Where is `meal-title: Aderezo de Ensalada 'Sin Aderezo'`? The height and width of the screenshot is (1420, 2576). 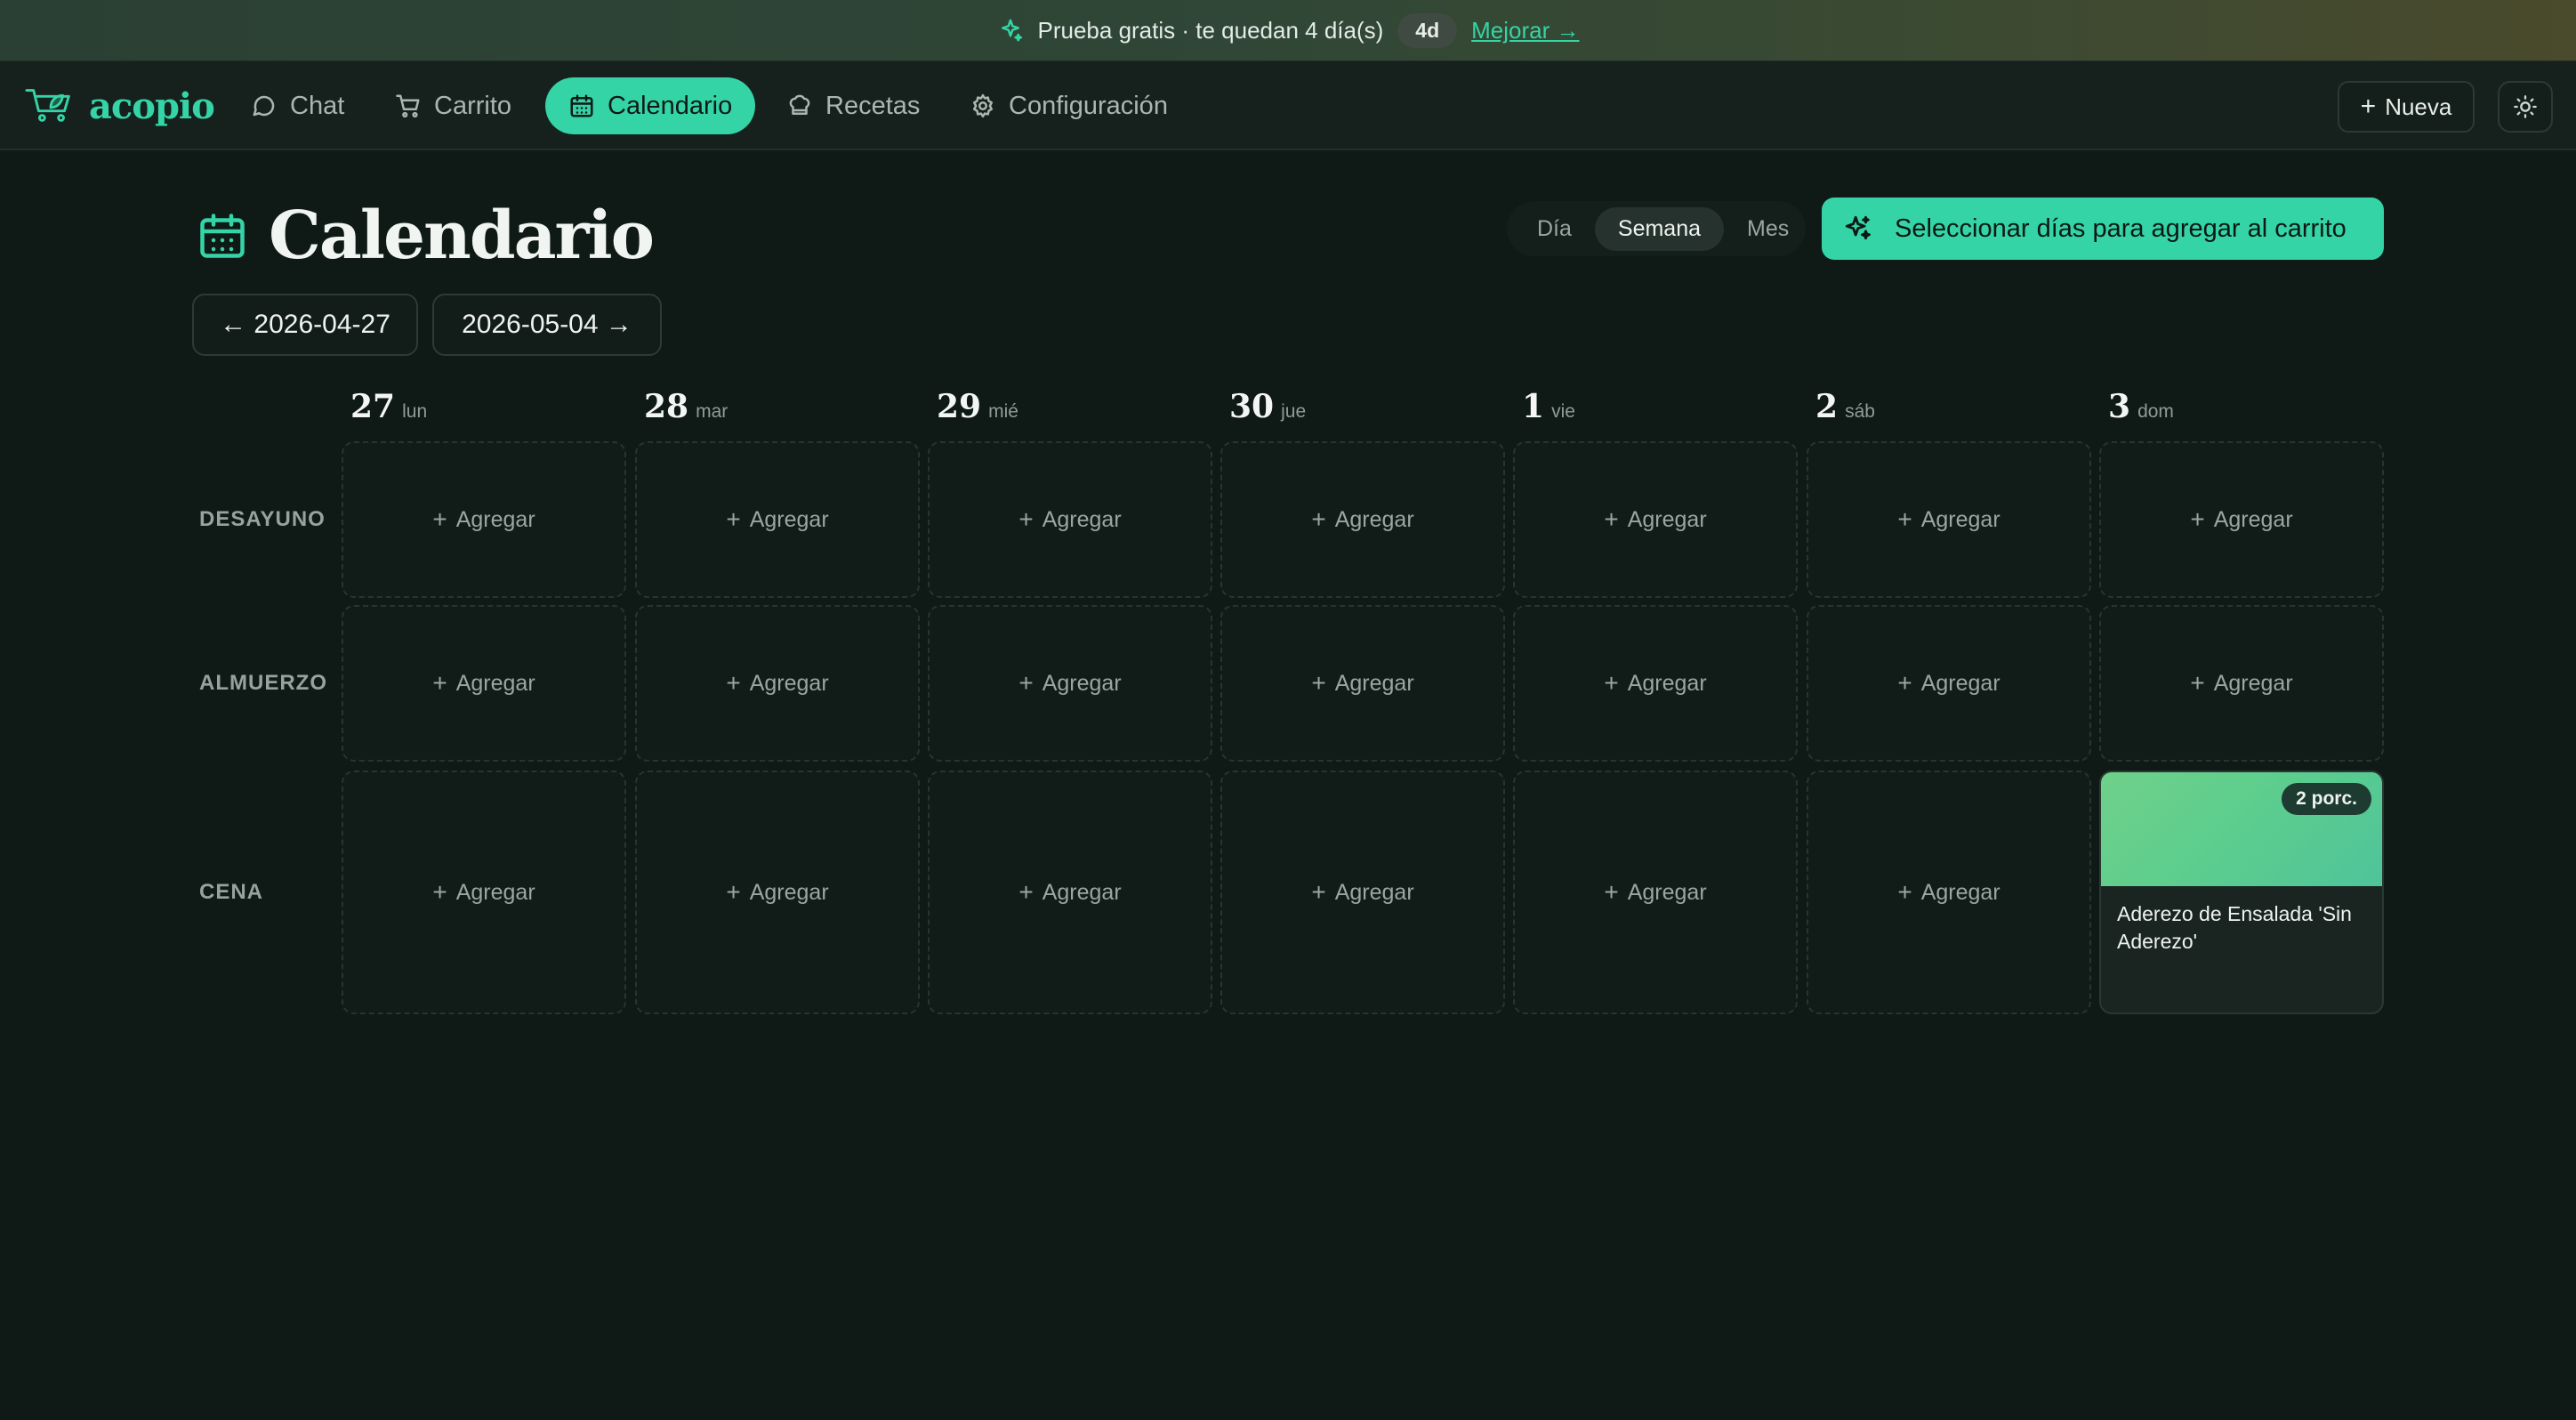
meal-title: Aderezo de Ensalada 'Sin Aderezo' is located at coordinates (2234, 928).